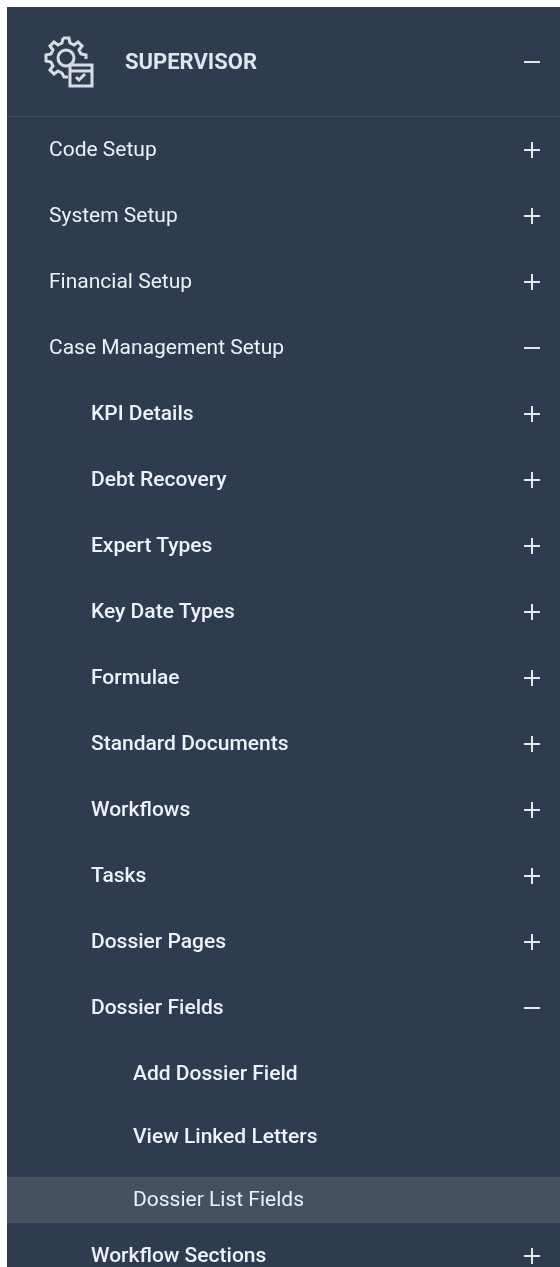 The height and width of the screenshot is (1267, 560). Describe the element at coordinates (103, 150) in the screenshot. I see `menu-item: Code Setup` at that location.